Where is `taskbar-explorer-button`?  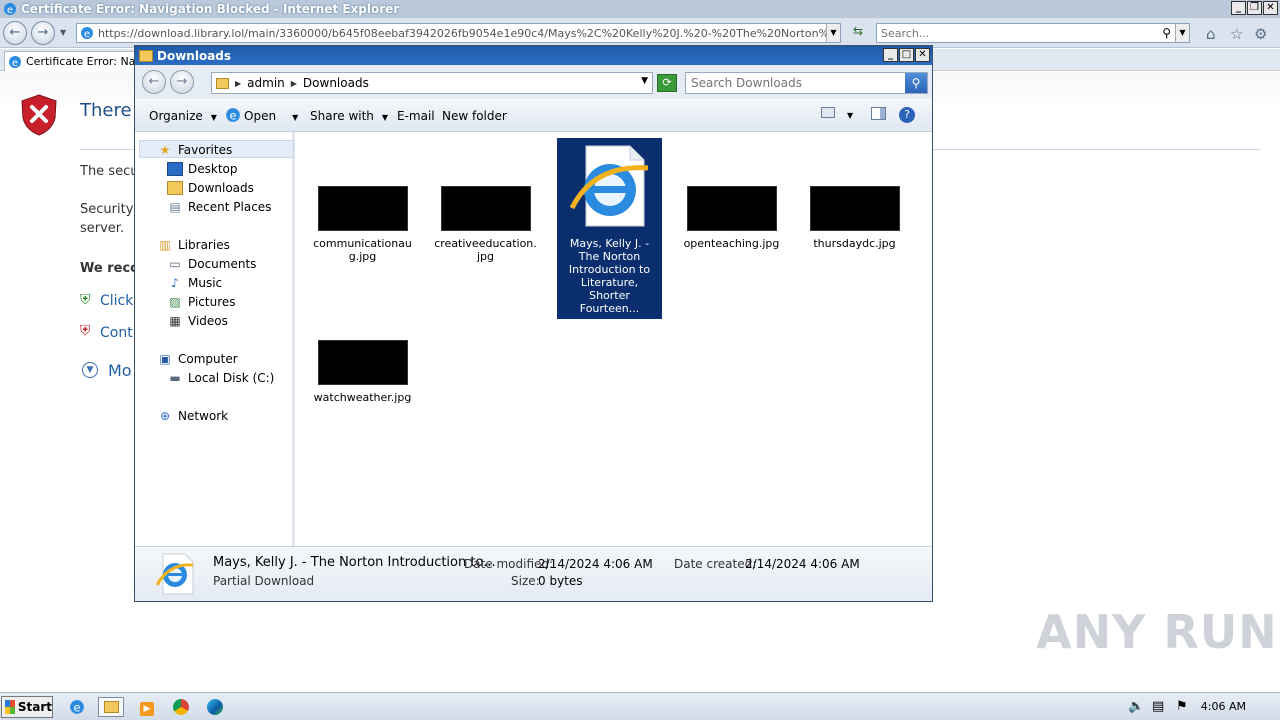 taskbar-explorer-button is located at coordinates (111, 707).